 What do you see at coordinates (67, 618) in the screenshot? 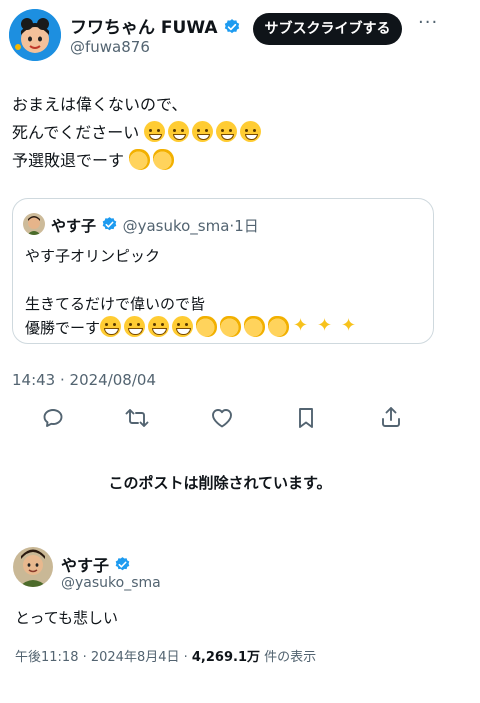
I see `reply-post-text: とっても悲しい` at bounding box center [67, 618].